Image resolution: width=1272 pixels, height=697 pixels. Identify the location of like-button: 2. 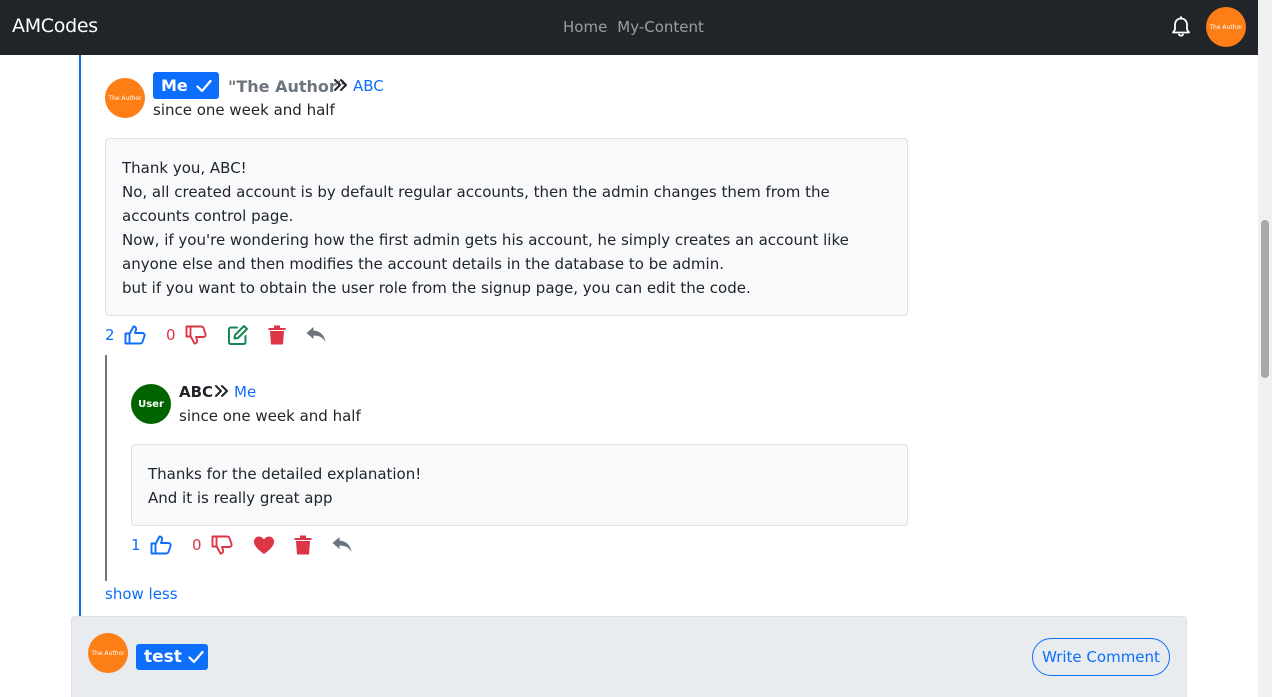
(125, 335).